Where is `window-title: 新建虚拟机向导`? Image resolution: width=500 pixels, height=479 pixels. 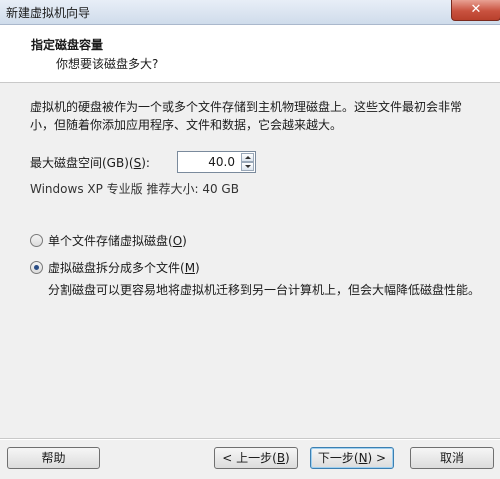
window-title: 新建虚拟机向导 is located at coordinates (48, 13).